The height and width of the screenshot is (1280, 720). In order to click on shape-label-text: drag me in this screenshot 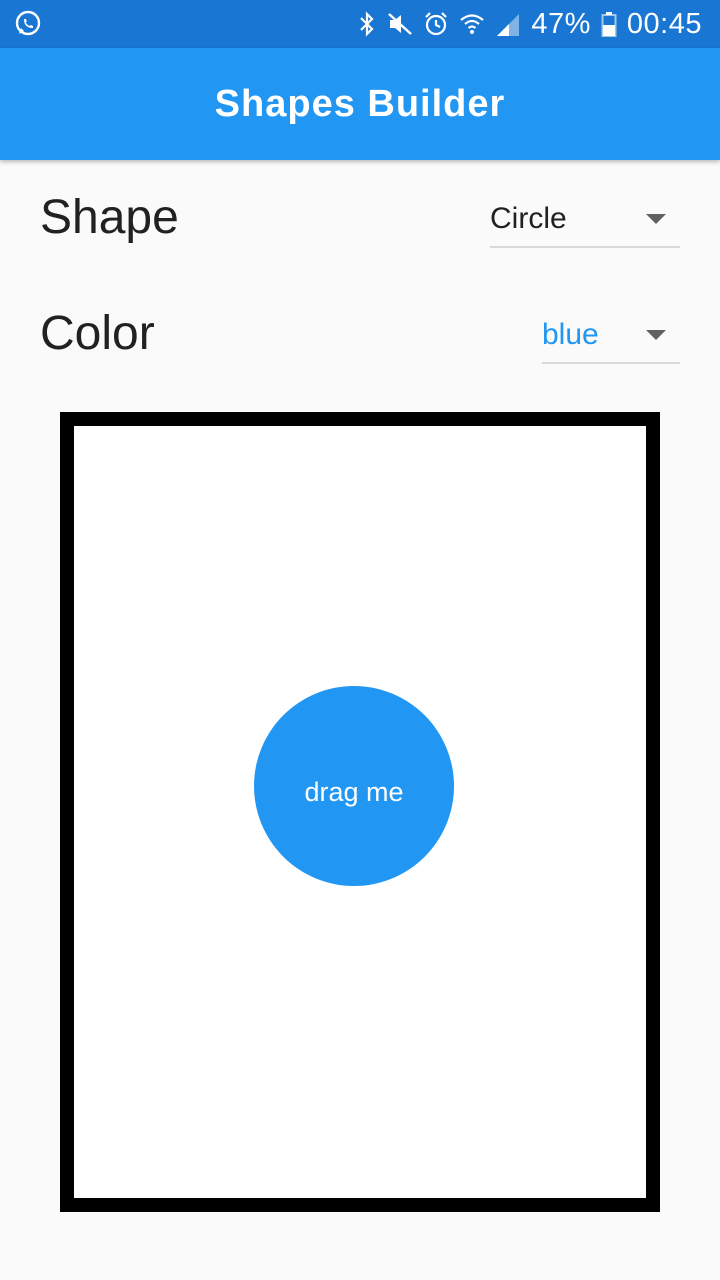, I will do `click(354, 791)`.